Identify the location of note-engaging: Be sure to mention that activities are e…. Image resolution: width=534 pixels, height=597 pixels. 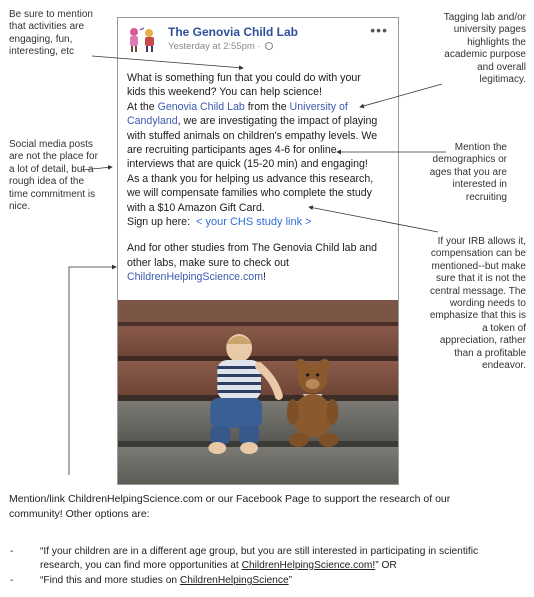
(51, 34).